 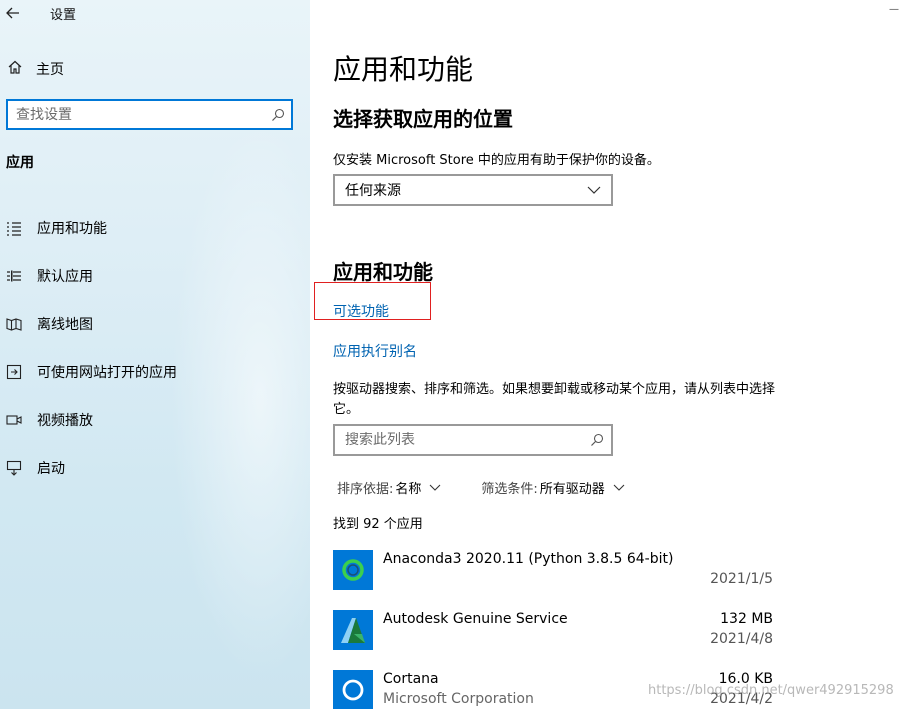 What do you see at coordinates (375, 351) in the screenshot?
I see `app-execution-alias-link: 应用执行别名` at bounding box center [375, 351].